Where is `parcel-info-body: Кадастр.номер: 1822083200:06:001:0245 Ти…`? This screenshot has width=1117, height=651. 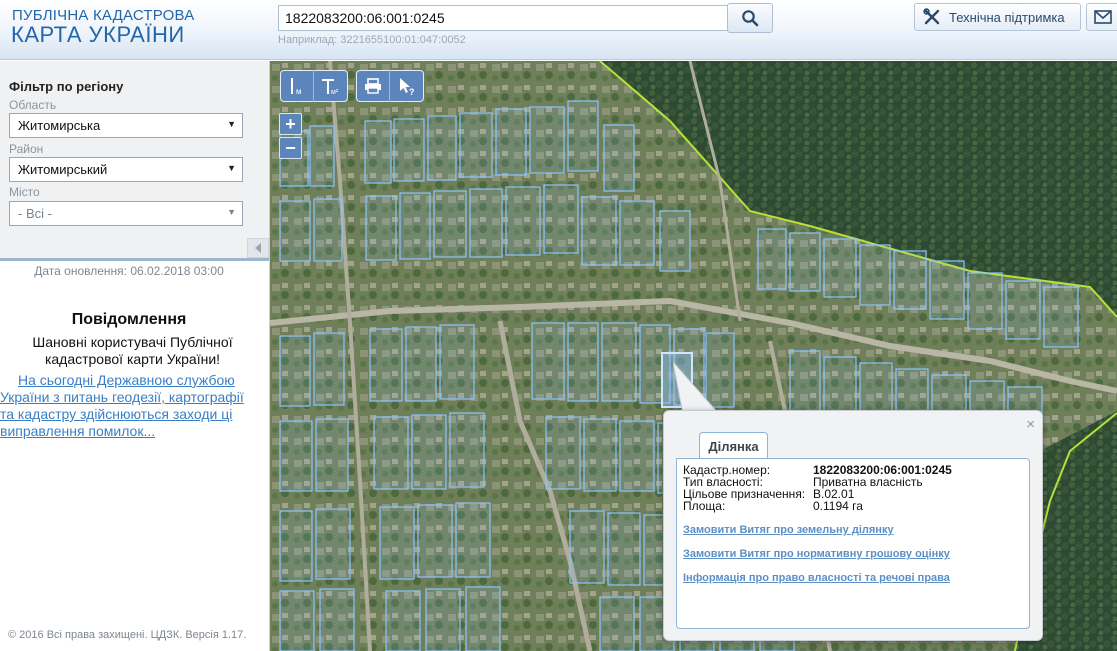 parcel-info-body: Кадастр.номер: 1822083200:06:001:0245 Ти… is located at coordinates (853, 543).